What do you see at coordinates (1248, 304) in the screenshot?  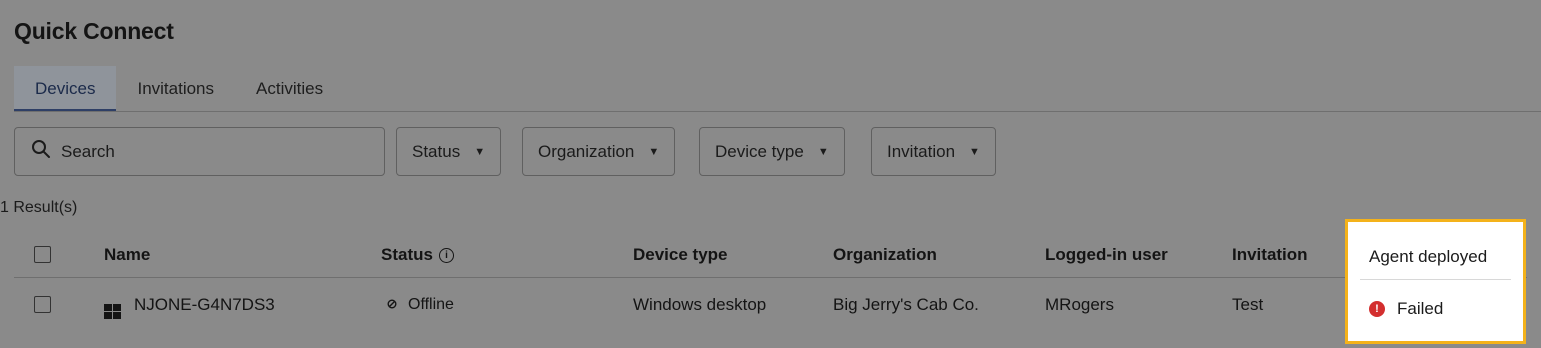 I see `invitation-cell: Test` at bounding box center [1248, 304].